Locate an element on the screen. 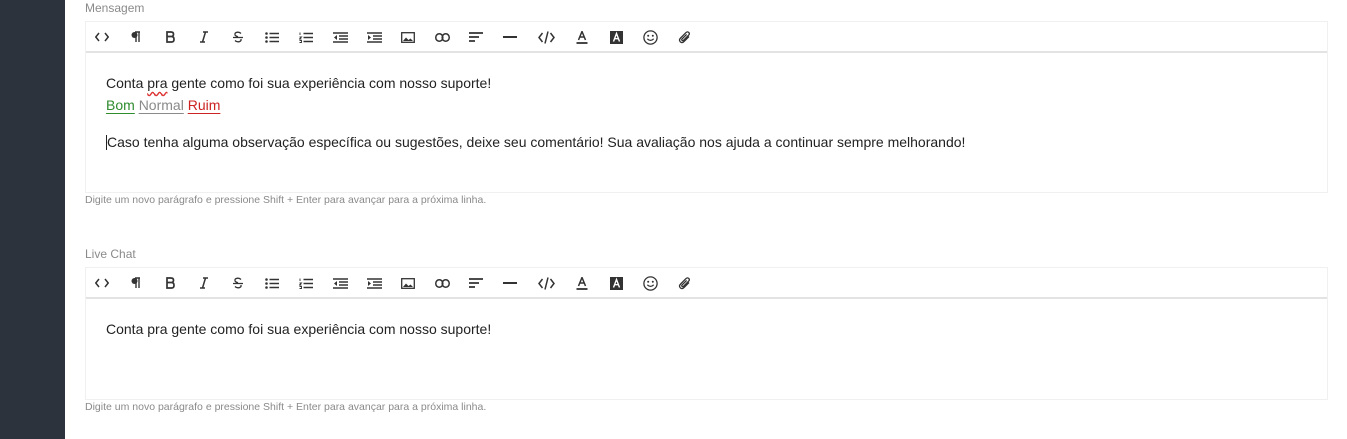 This screenshot has width=1347, height=439. rating-bom-link: Bom is located at coordinates (120, 105).